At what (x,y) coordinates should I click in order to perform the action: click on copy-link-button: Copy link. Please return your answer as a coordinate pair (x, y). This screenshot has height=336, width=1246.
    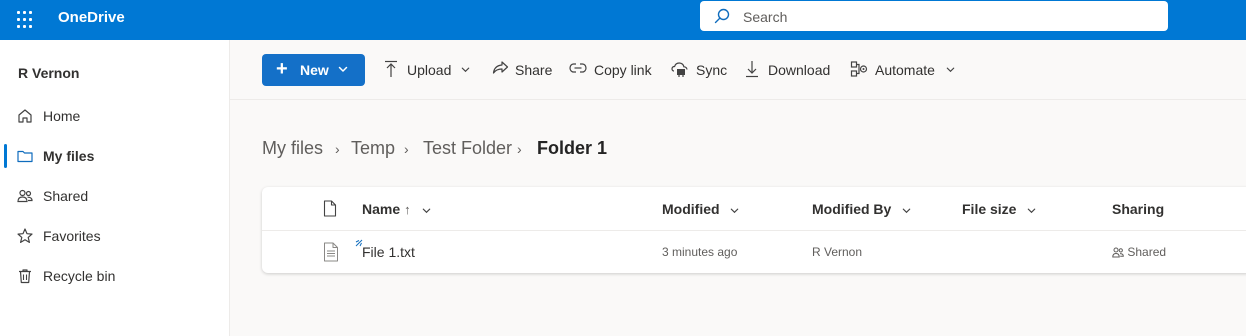
    Looking at the image, I should click on (612, 70).